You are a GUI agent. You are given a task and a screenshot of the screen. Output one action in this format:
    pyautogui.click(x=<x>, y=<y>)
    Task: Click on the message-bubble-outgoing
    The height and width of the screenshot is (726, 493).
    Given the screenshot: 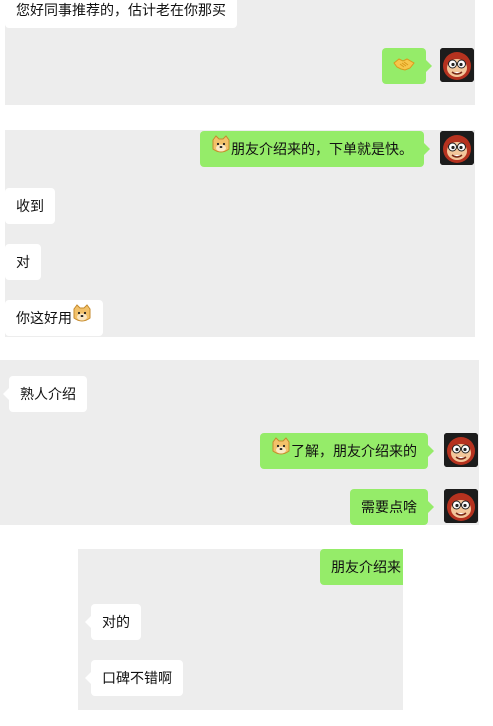 What is the action you would take?
    pyautogui.click(x=407, y=66)
    